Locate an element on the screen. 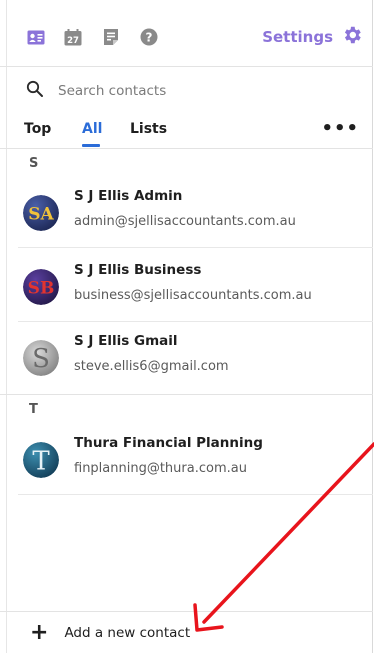 This screenshot has width=374, height=654. tab-lists: Lists is located at coordinates (148, 129).